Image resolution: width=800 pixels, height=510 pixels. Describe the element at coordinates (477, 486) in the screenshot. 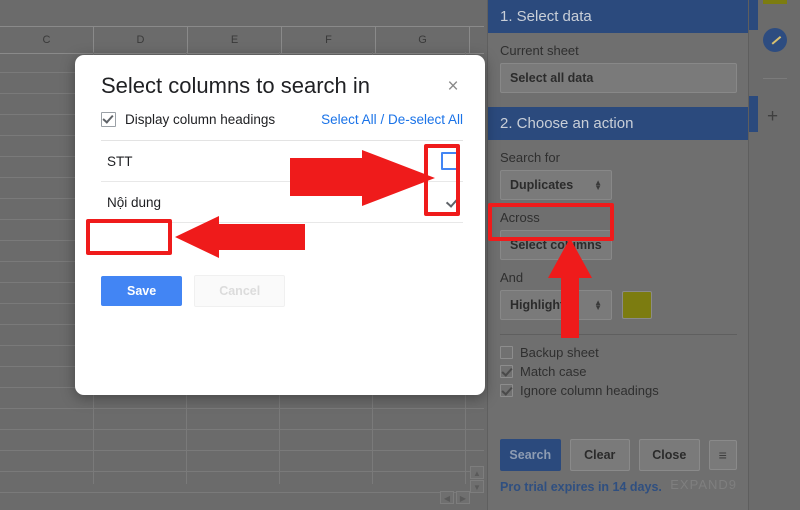

I see `vertical-scroll-down-button: ▼` at that location.